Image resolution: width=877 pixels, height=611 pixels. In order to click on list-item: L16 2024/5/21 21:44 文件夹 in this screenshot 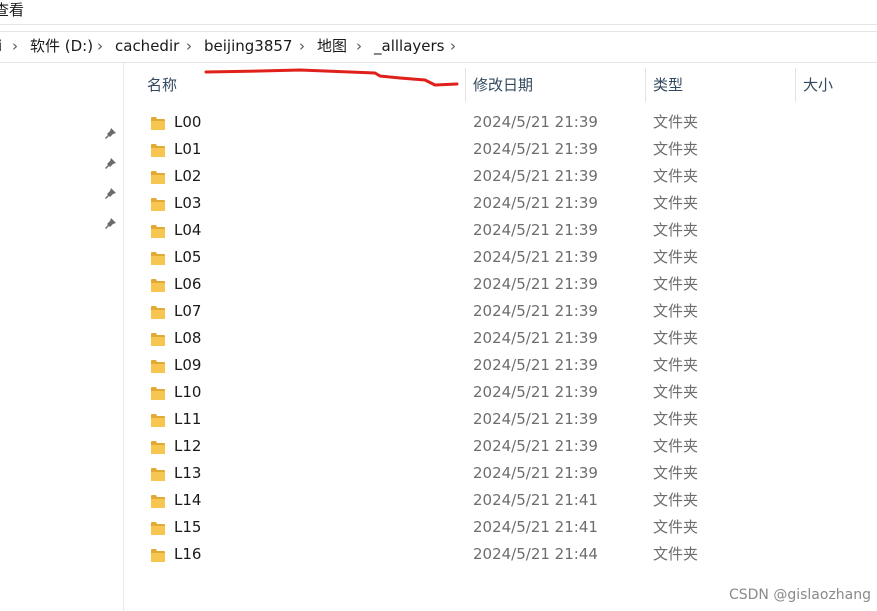, I will do `click(507, 555)`.